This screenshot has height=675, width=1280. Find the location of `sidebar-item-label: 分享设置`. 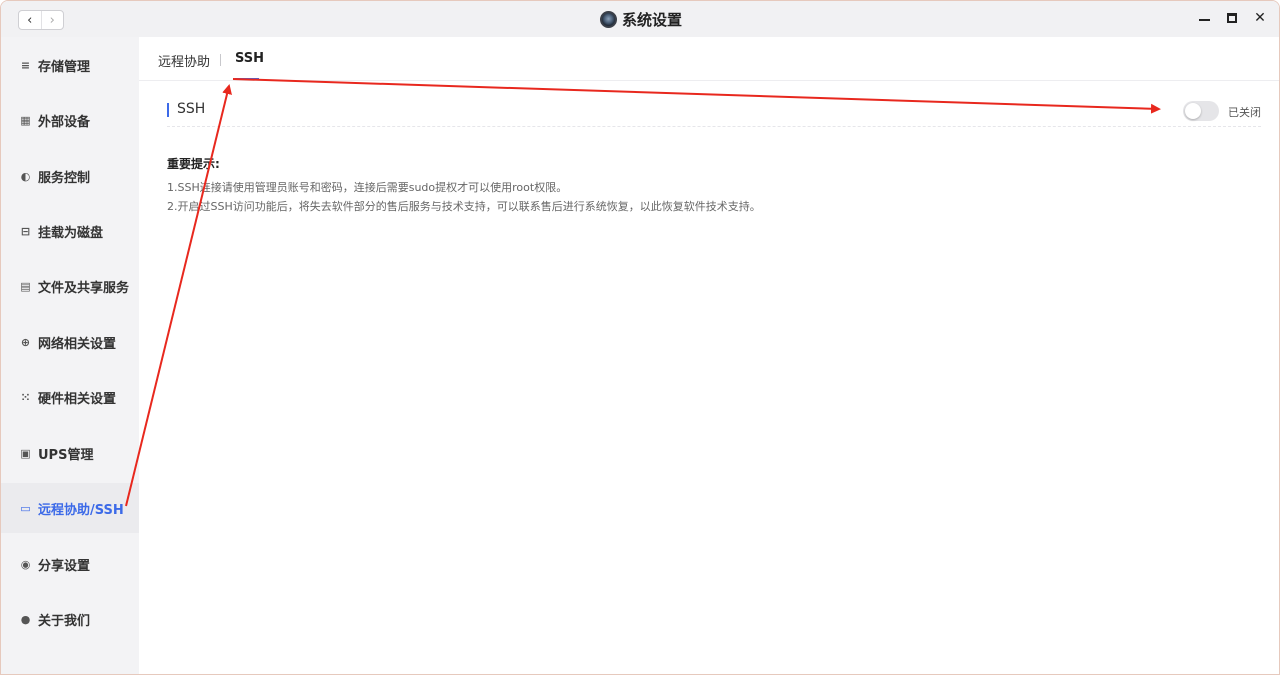

sidebar-item-label: 分享设置 is located at coordinates (64, 566).